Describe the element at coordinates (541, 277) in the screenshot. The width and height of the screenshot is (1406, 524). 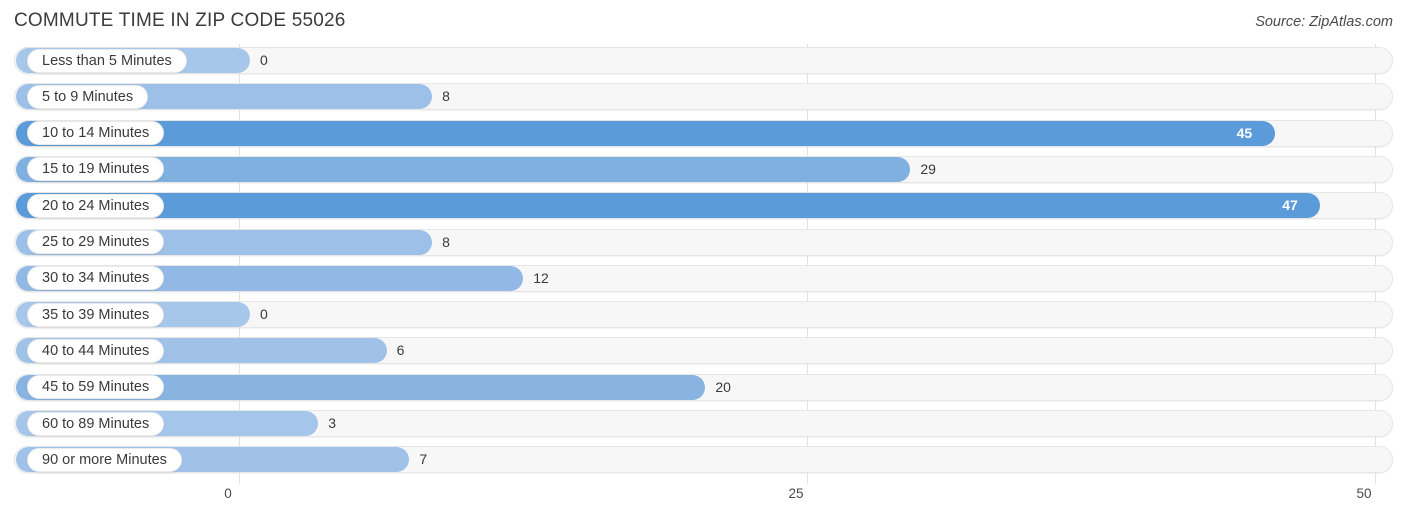
I see `bar-value-label: 12` at that location.